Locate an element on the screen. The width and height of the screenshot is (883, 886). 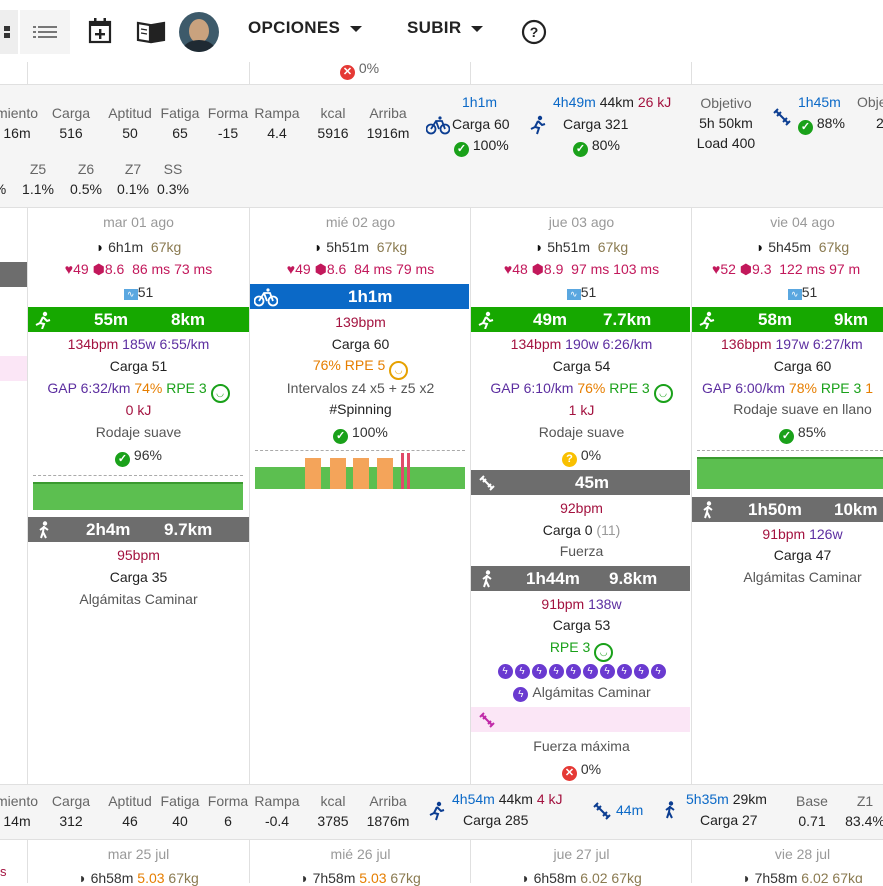
run-summary: 4h49m 44km 26 kJ Carga 321 ✓ 80% is located at coordinates (609, 124).